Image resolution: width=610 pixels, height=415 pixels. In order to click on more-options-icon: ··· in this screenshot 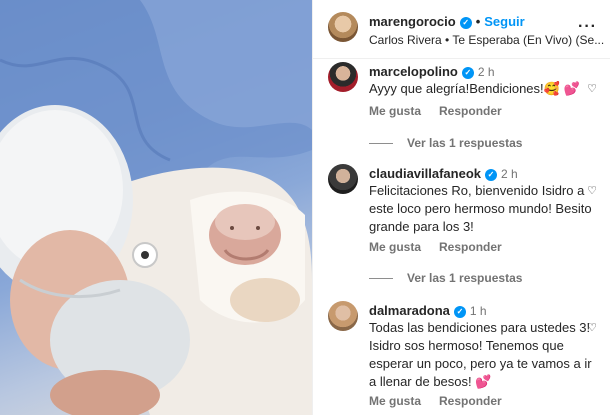, I will do `click(587, 27)`.